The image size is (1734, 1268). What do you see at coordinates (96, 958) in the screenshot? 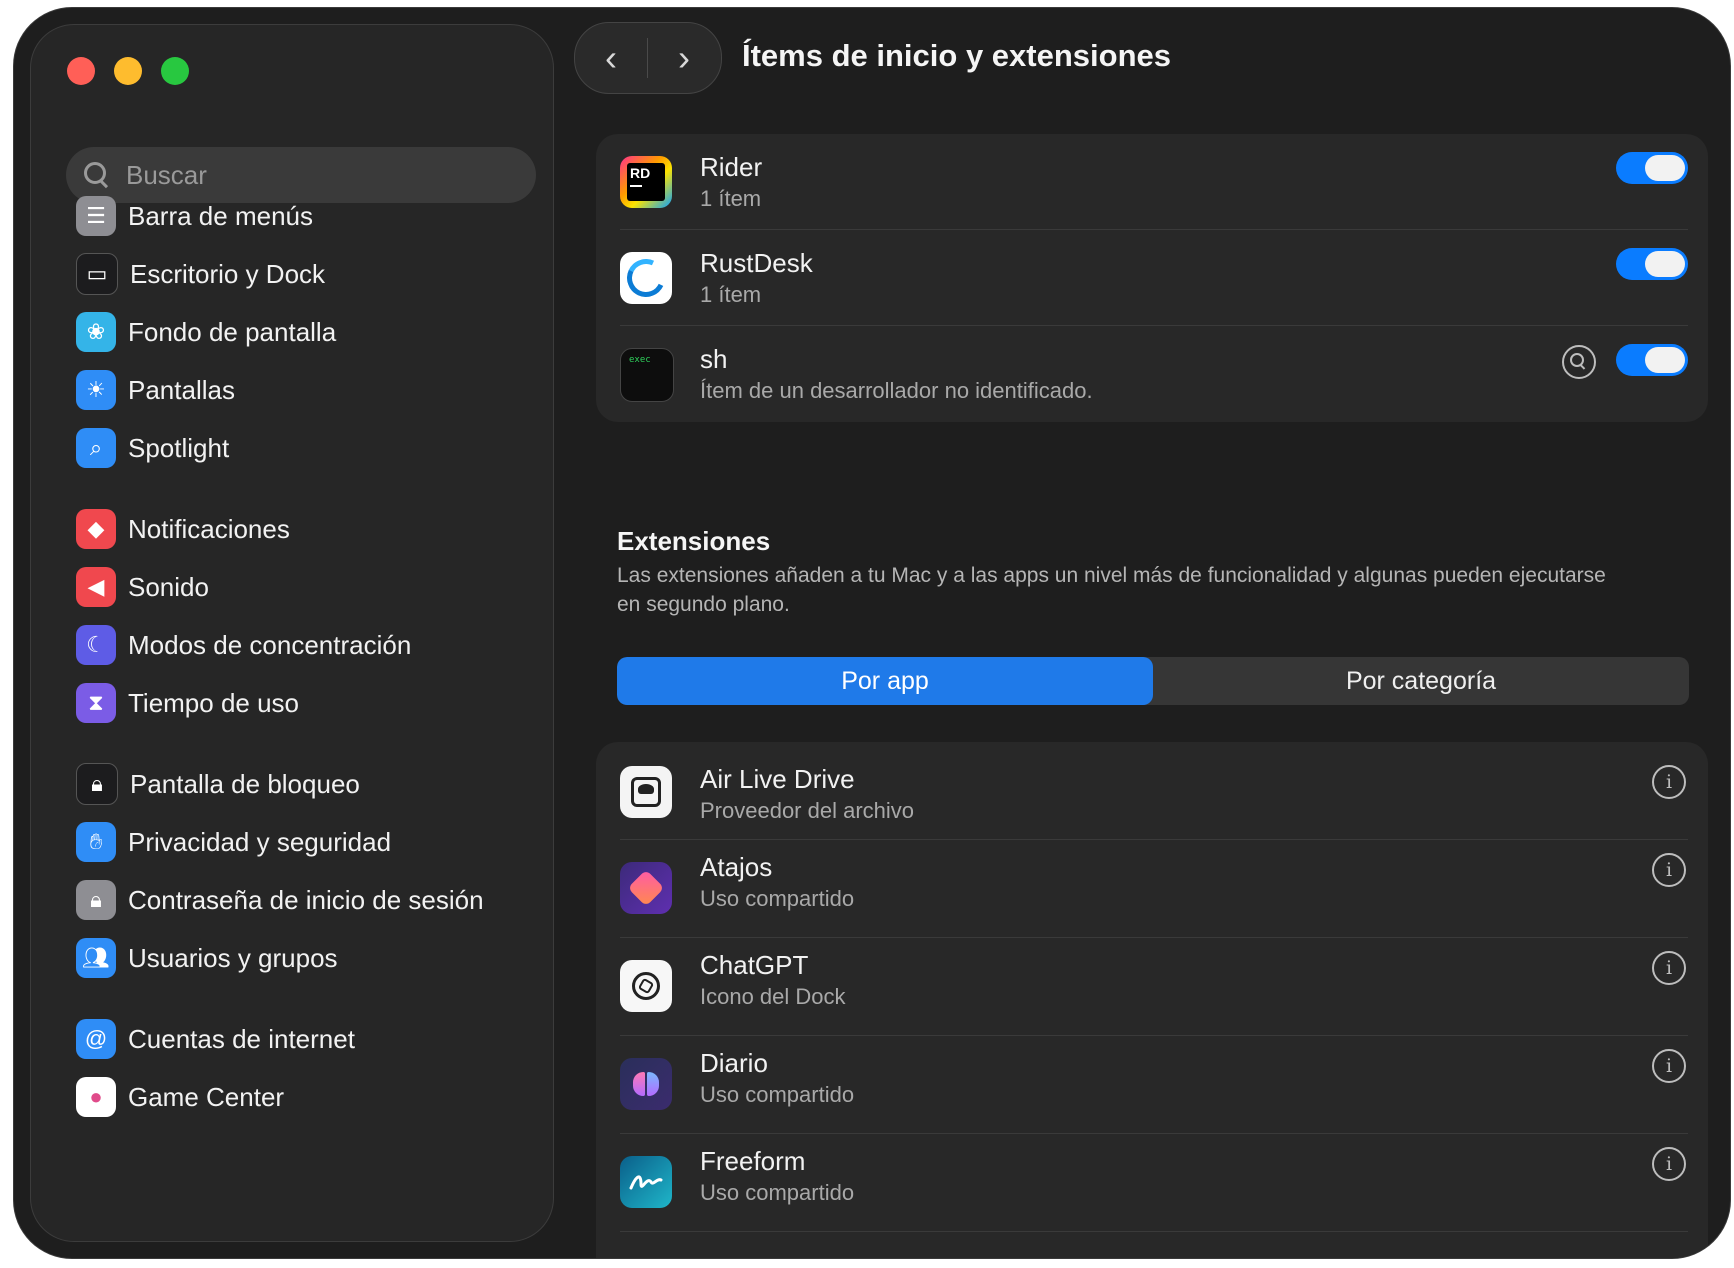
I see `users-groups-icon: 👥︎` at bounding box center [96, 958].